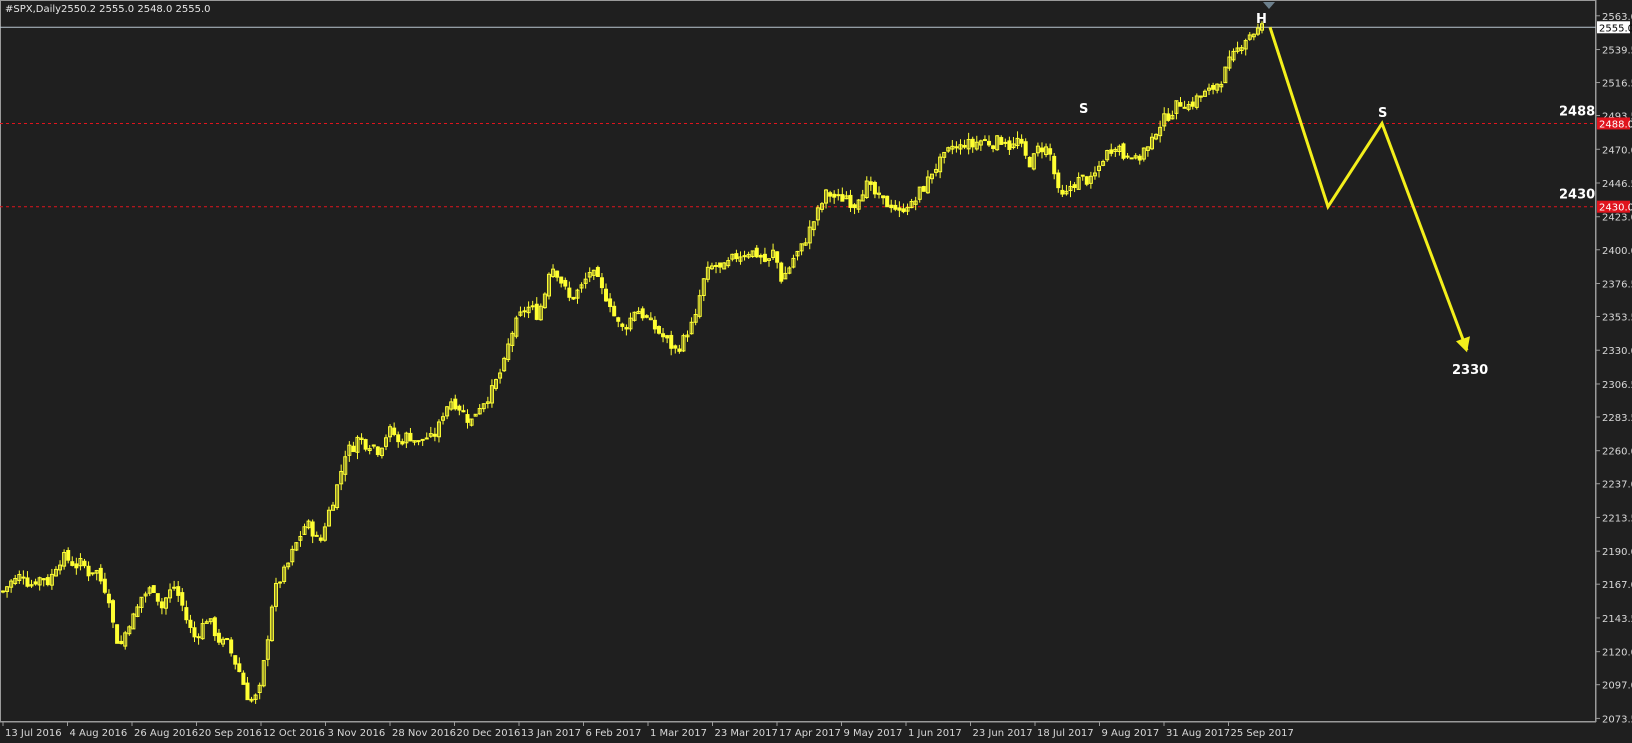  I want to click on chart-shift-marker-icon, so click(1269, 5).